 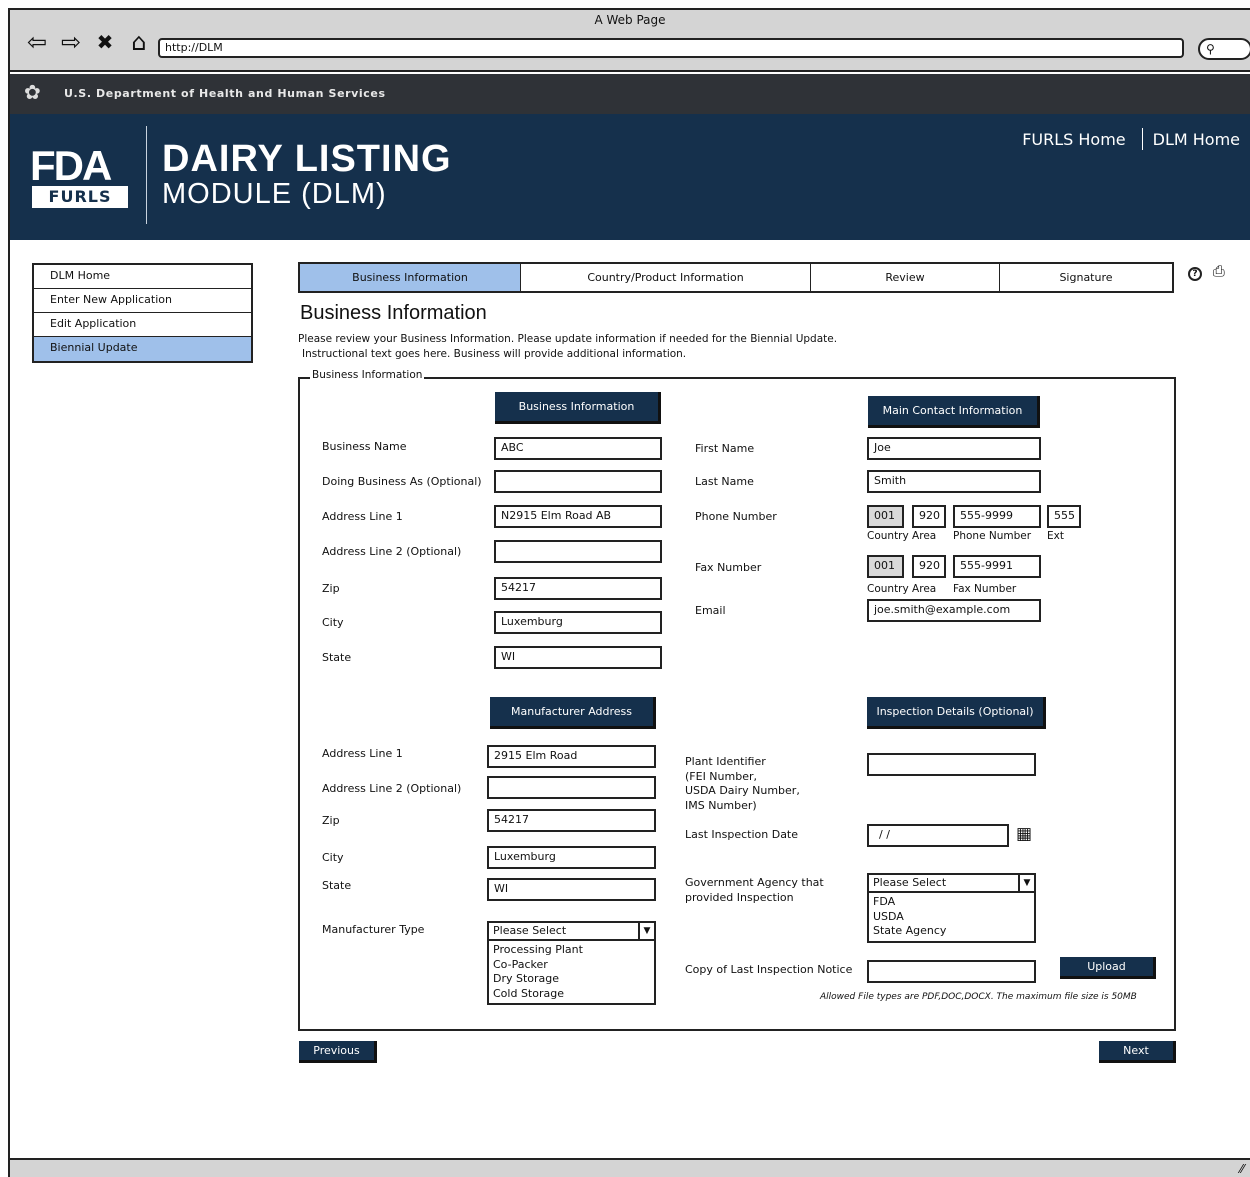 What do you see at coordinates (571, 787) in the screenshot?
I see `mfr-address2-input` at bounding box center [571, 787].